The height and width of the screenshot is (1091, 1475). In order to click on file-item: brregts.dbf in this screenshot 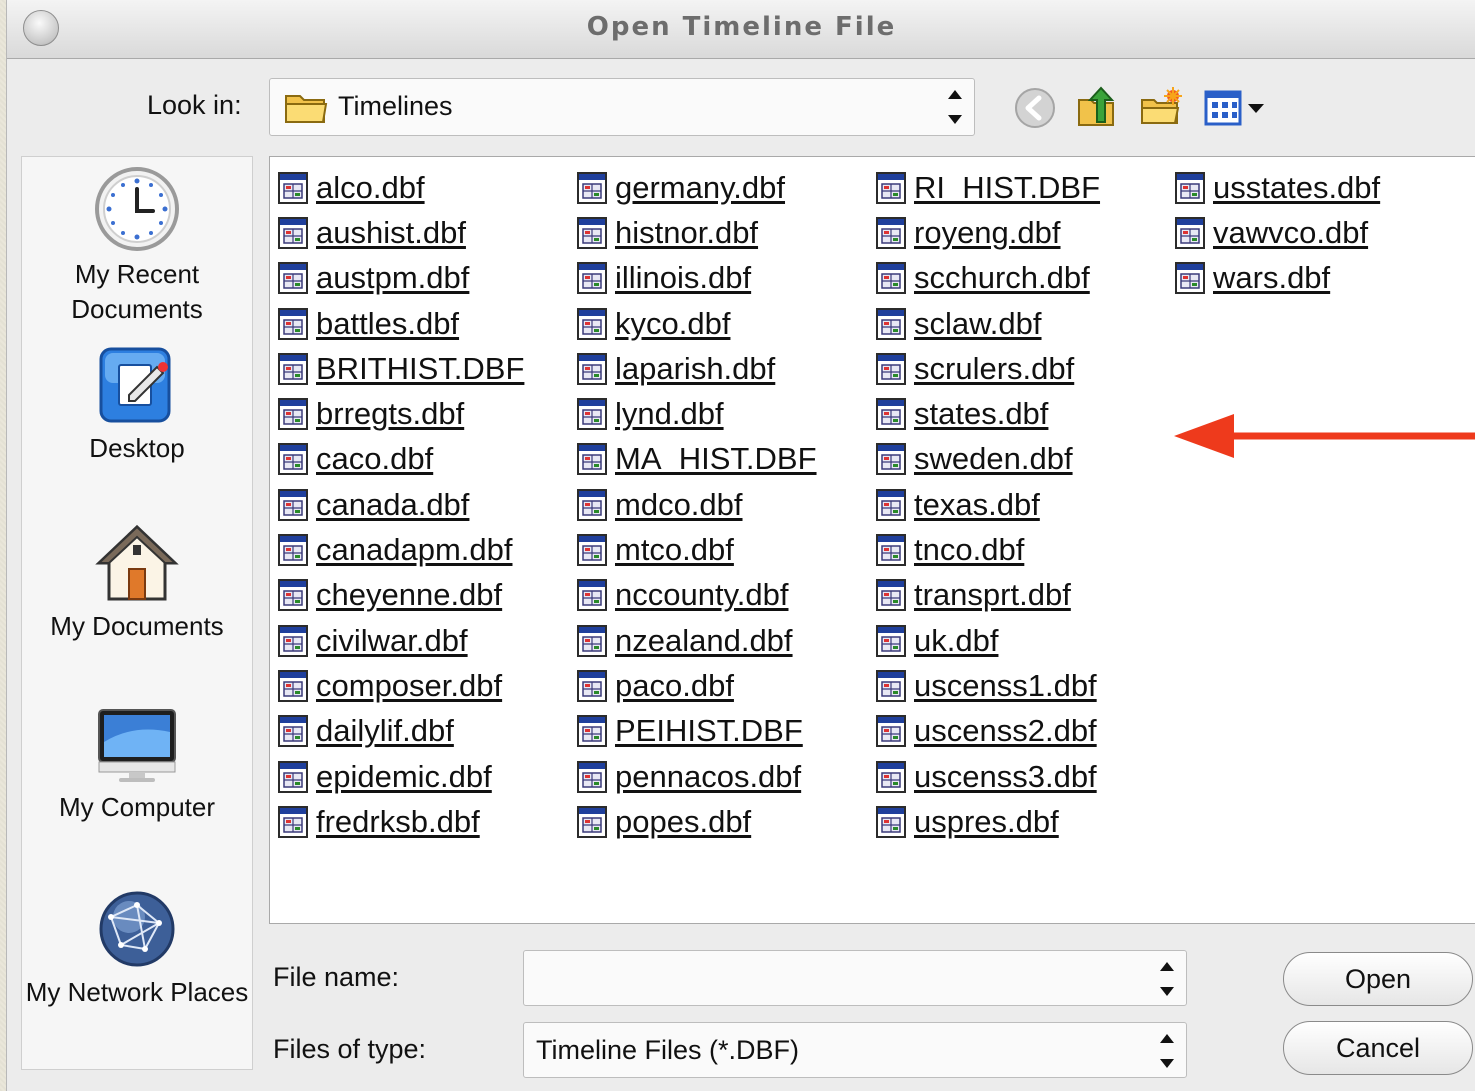, I will do `click(401, 413)`.